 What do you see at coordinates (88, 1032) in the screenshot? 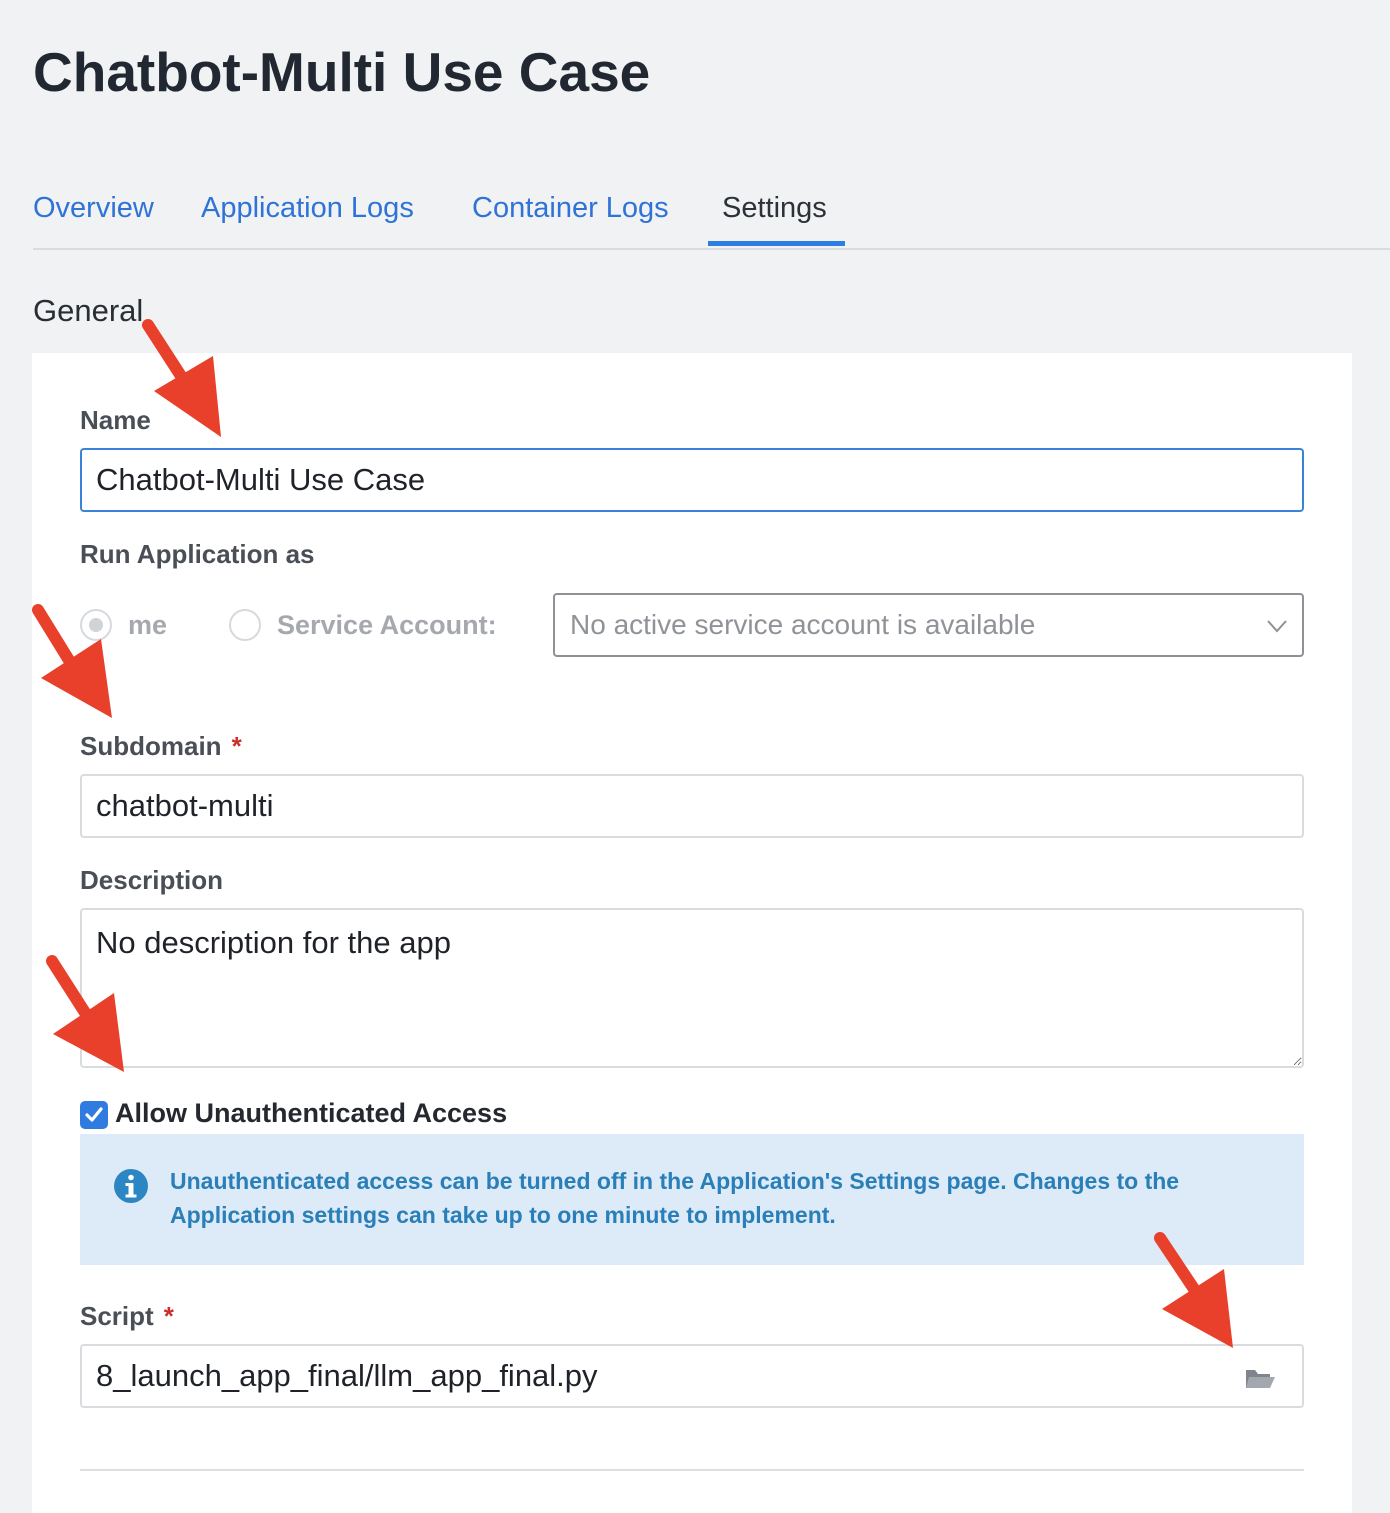
I see `annotation-arrowhead-checkbox` at bounding box center [88, 1032].